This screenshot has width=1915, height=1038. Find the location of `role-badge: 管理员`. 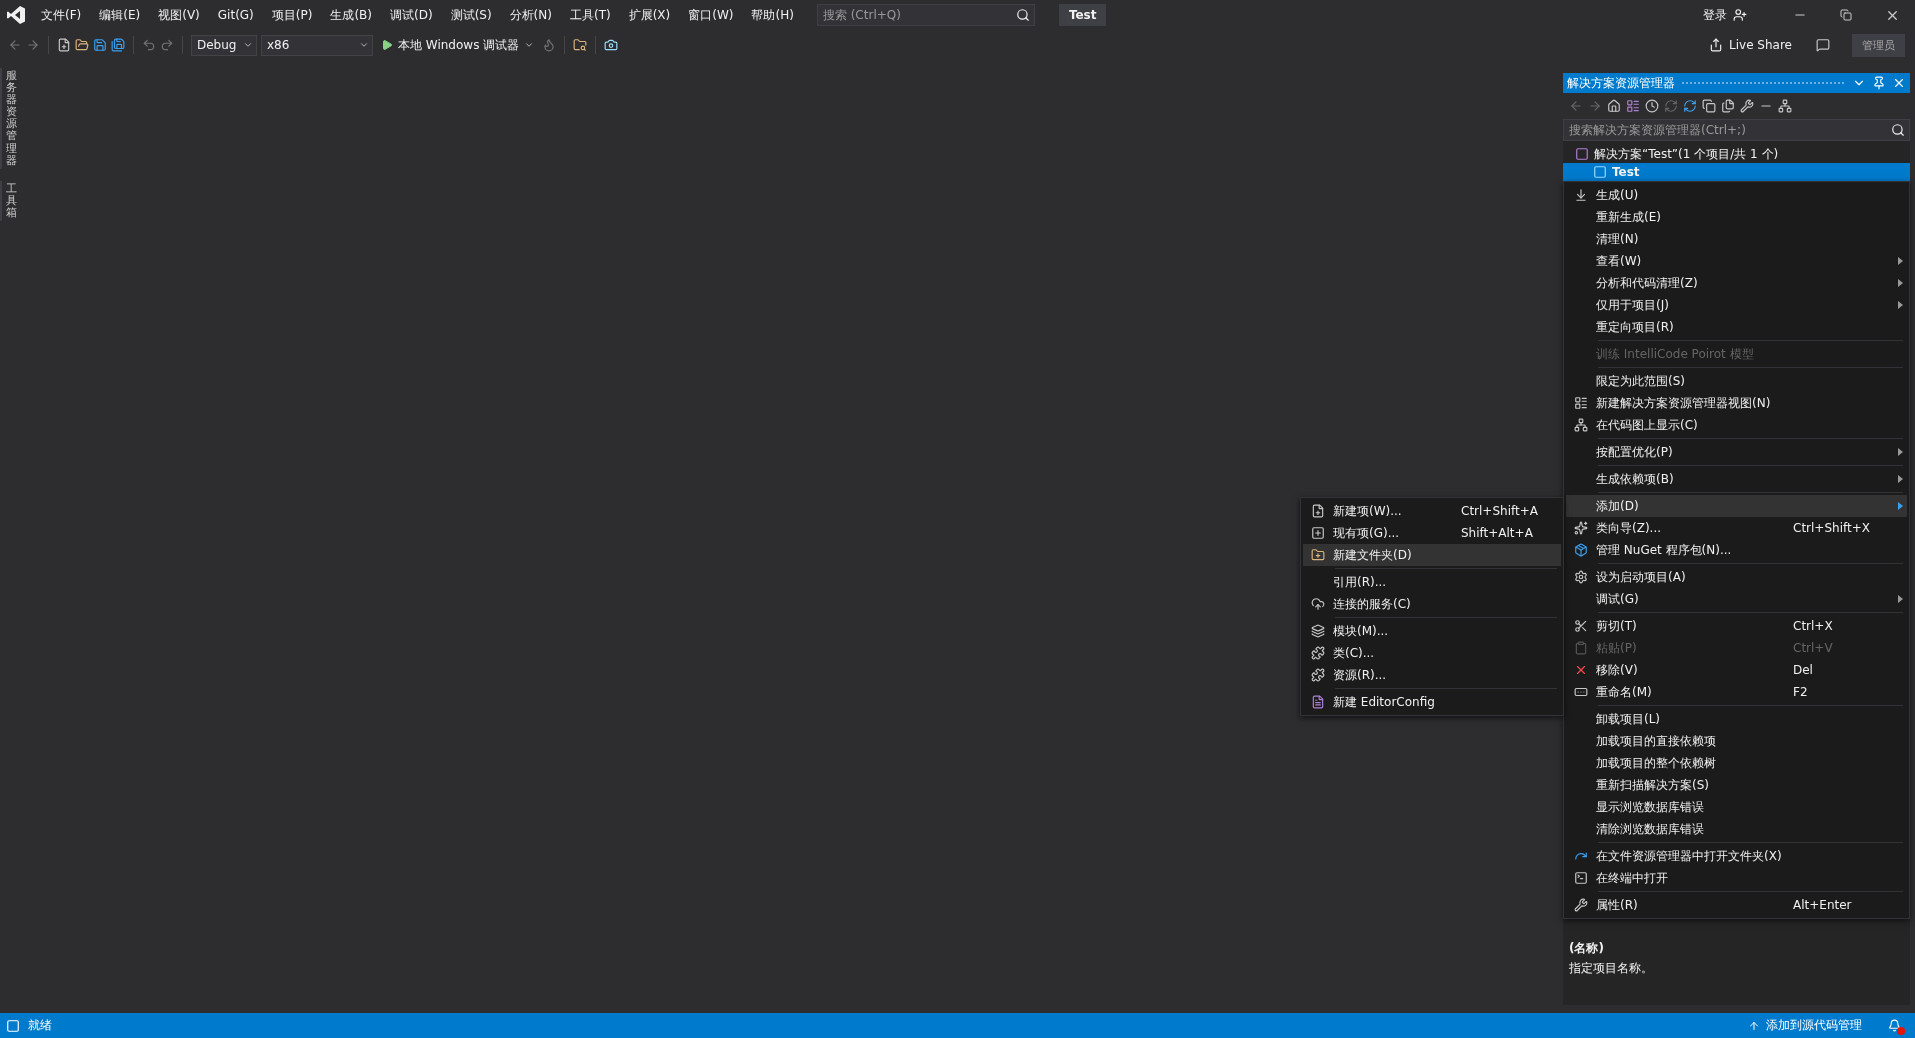

role-badge: 管理员 is located at coordinates (1878, 45).